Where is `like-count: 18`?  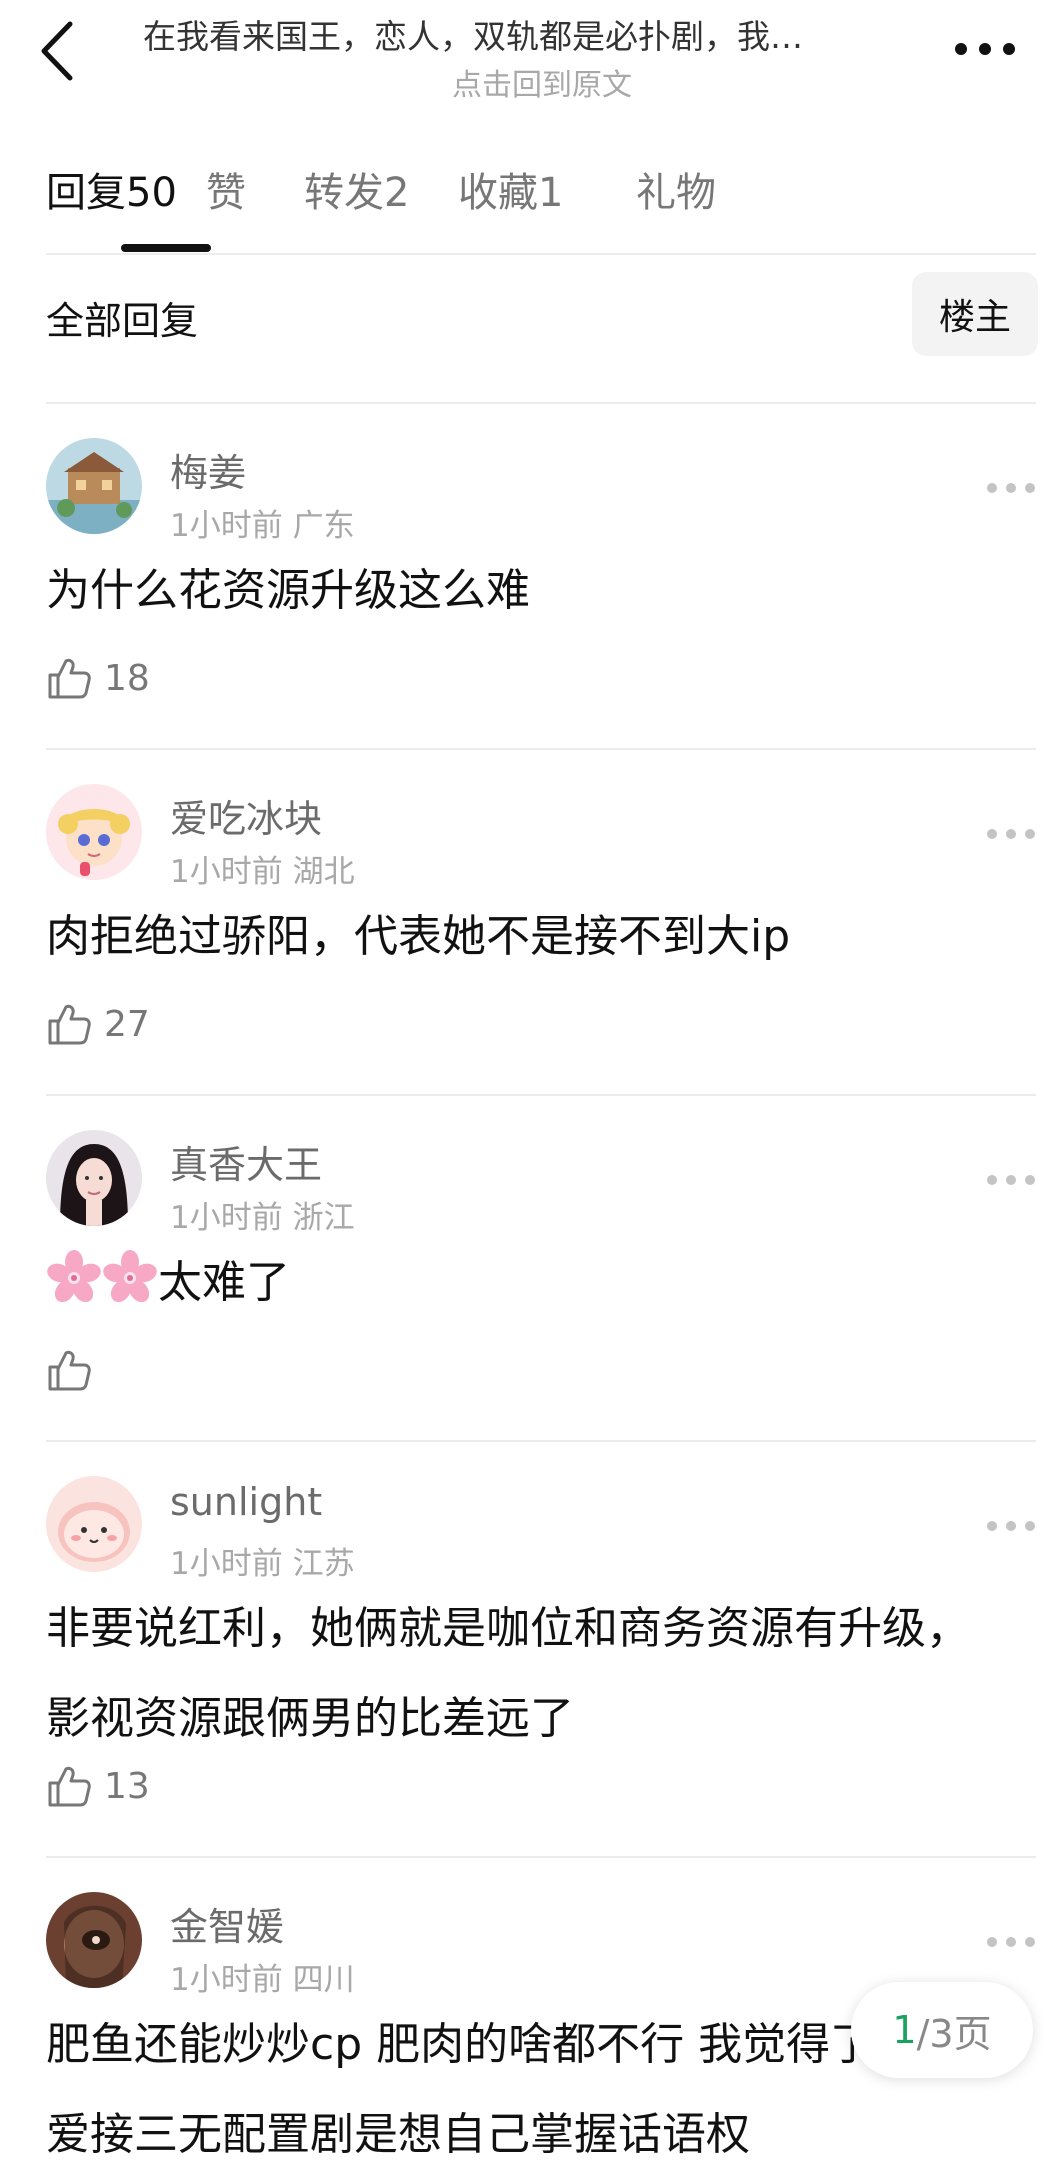 like-count: 18 is located at coordinates (127, 678).